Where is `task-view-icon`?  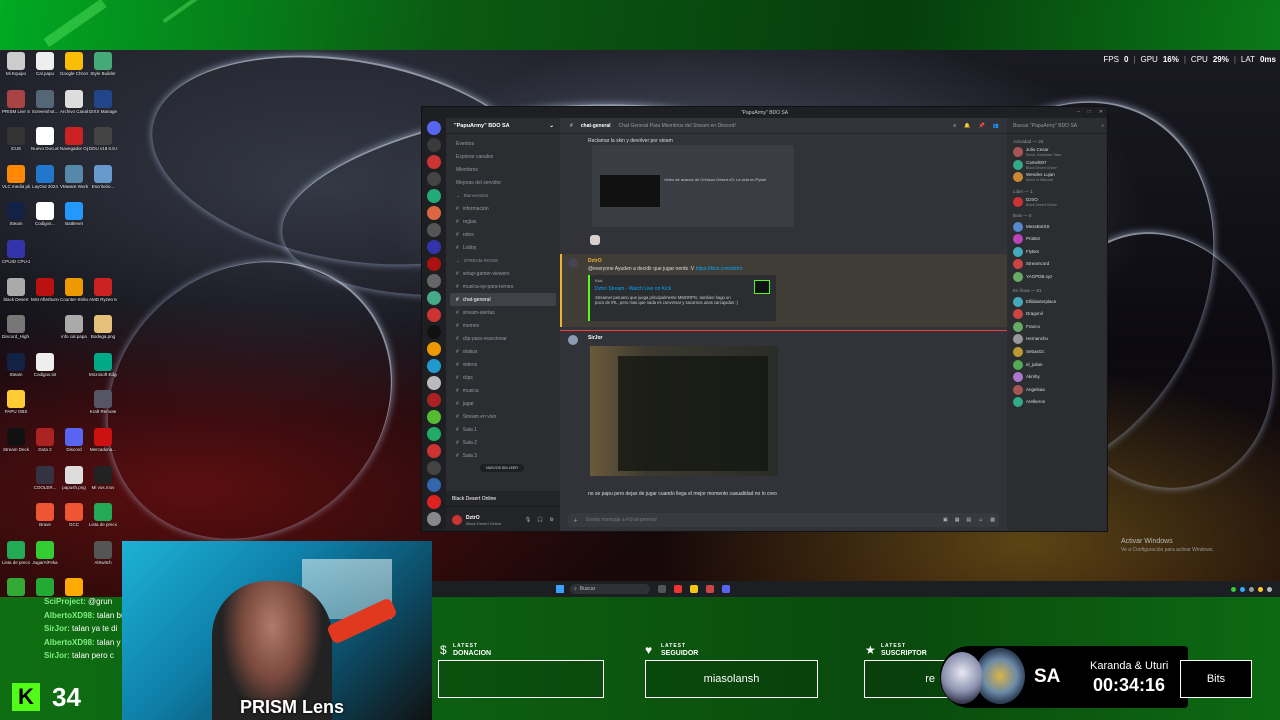
task-view-icon is located at coordinates (662, 589).